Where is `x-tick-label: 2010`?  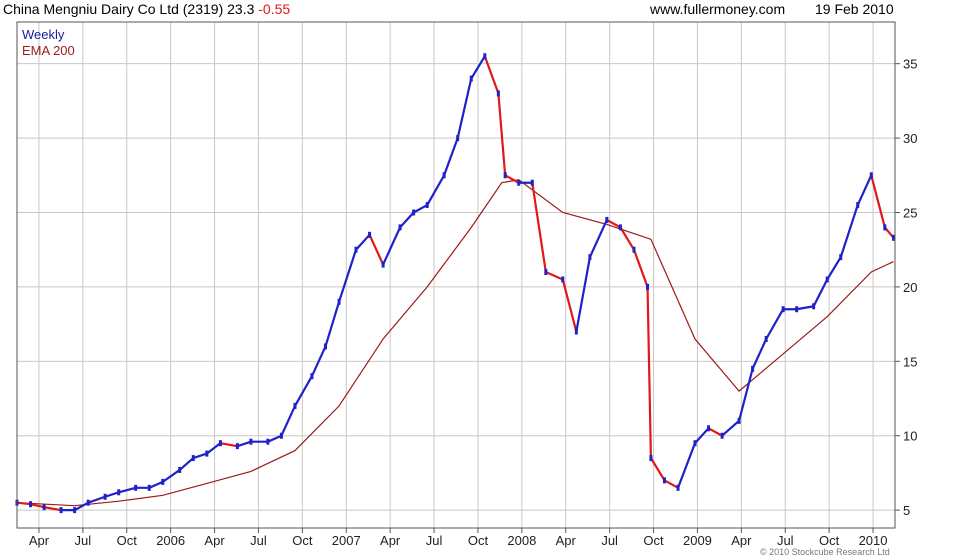 x-tick-label: 2010 is located at coordinates (873, 540).